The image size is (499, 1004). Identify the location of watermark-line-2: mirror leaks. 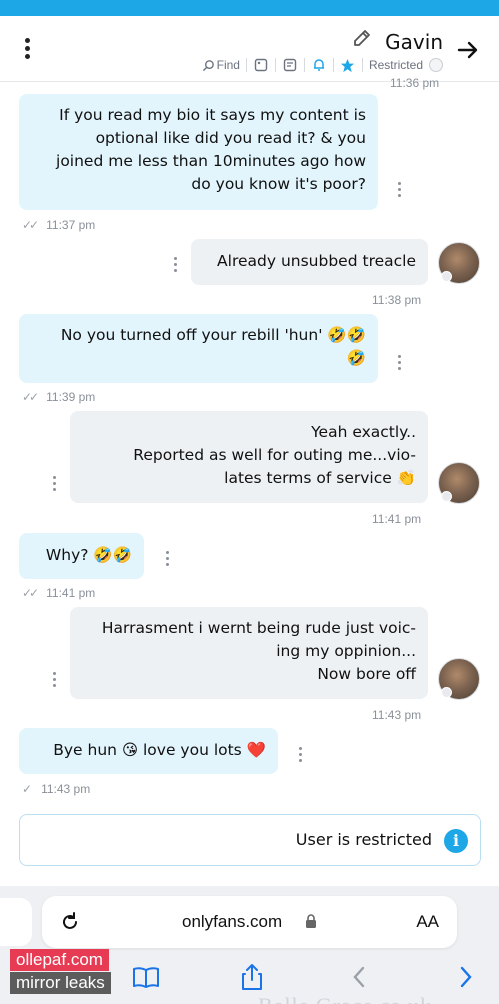
(60, 983).